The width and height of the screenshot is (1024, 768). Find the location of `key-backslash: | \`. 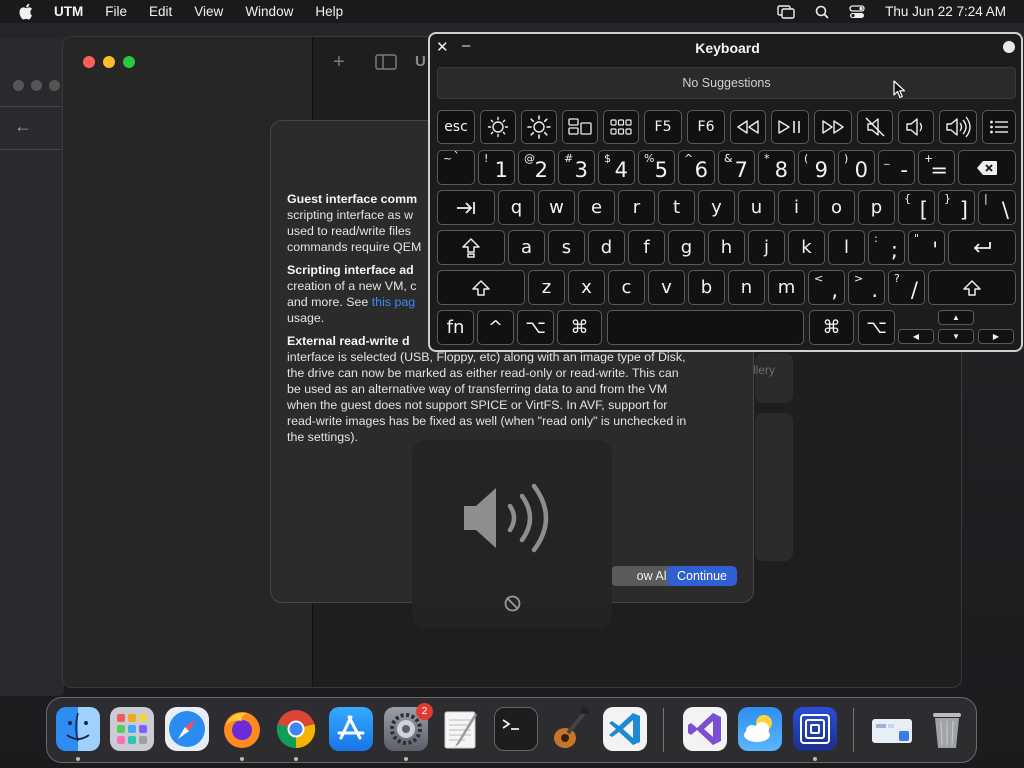

key-backslash: | \ is located at coordinates (997, 207).